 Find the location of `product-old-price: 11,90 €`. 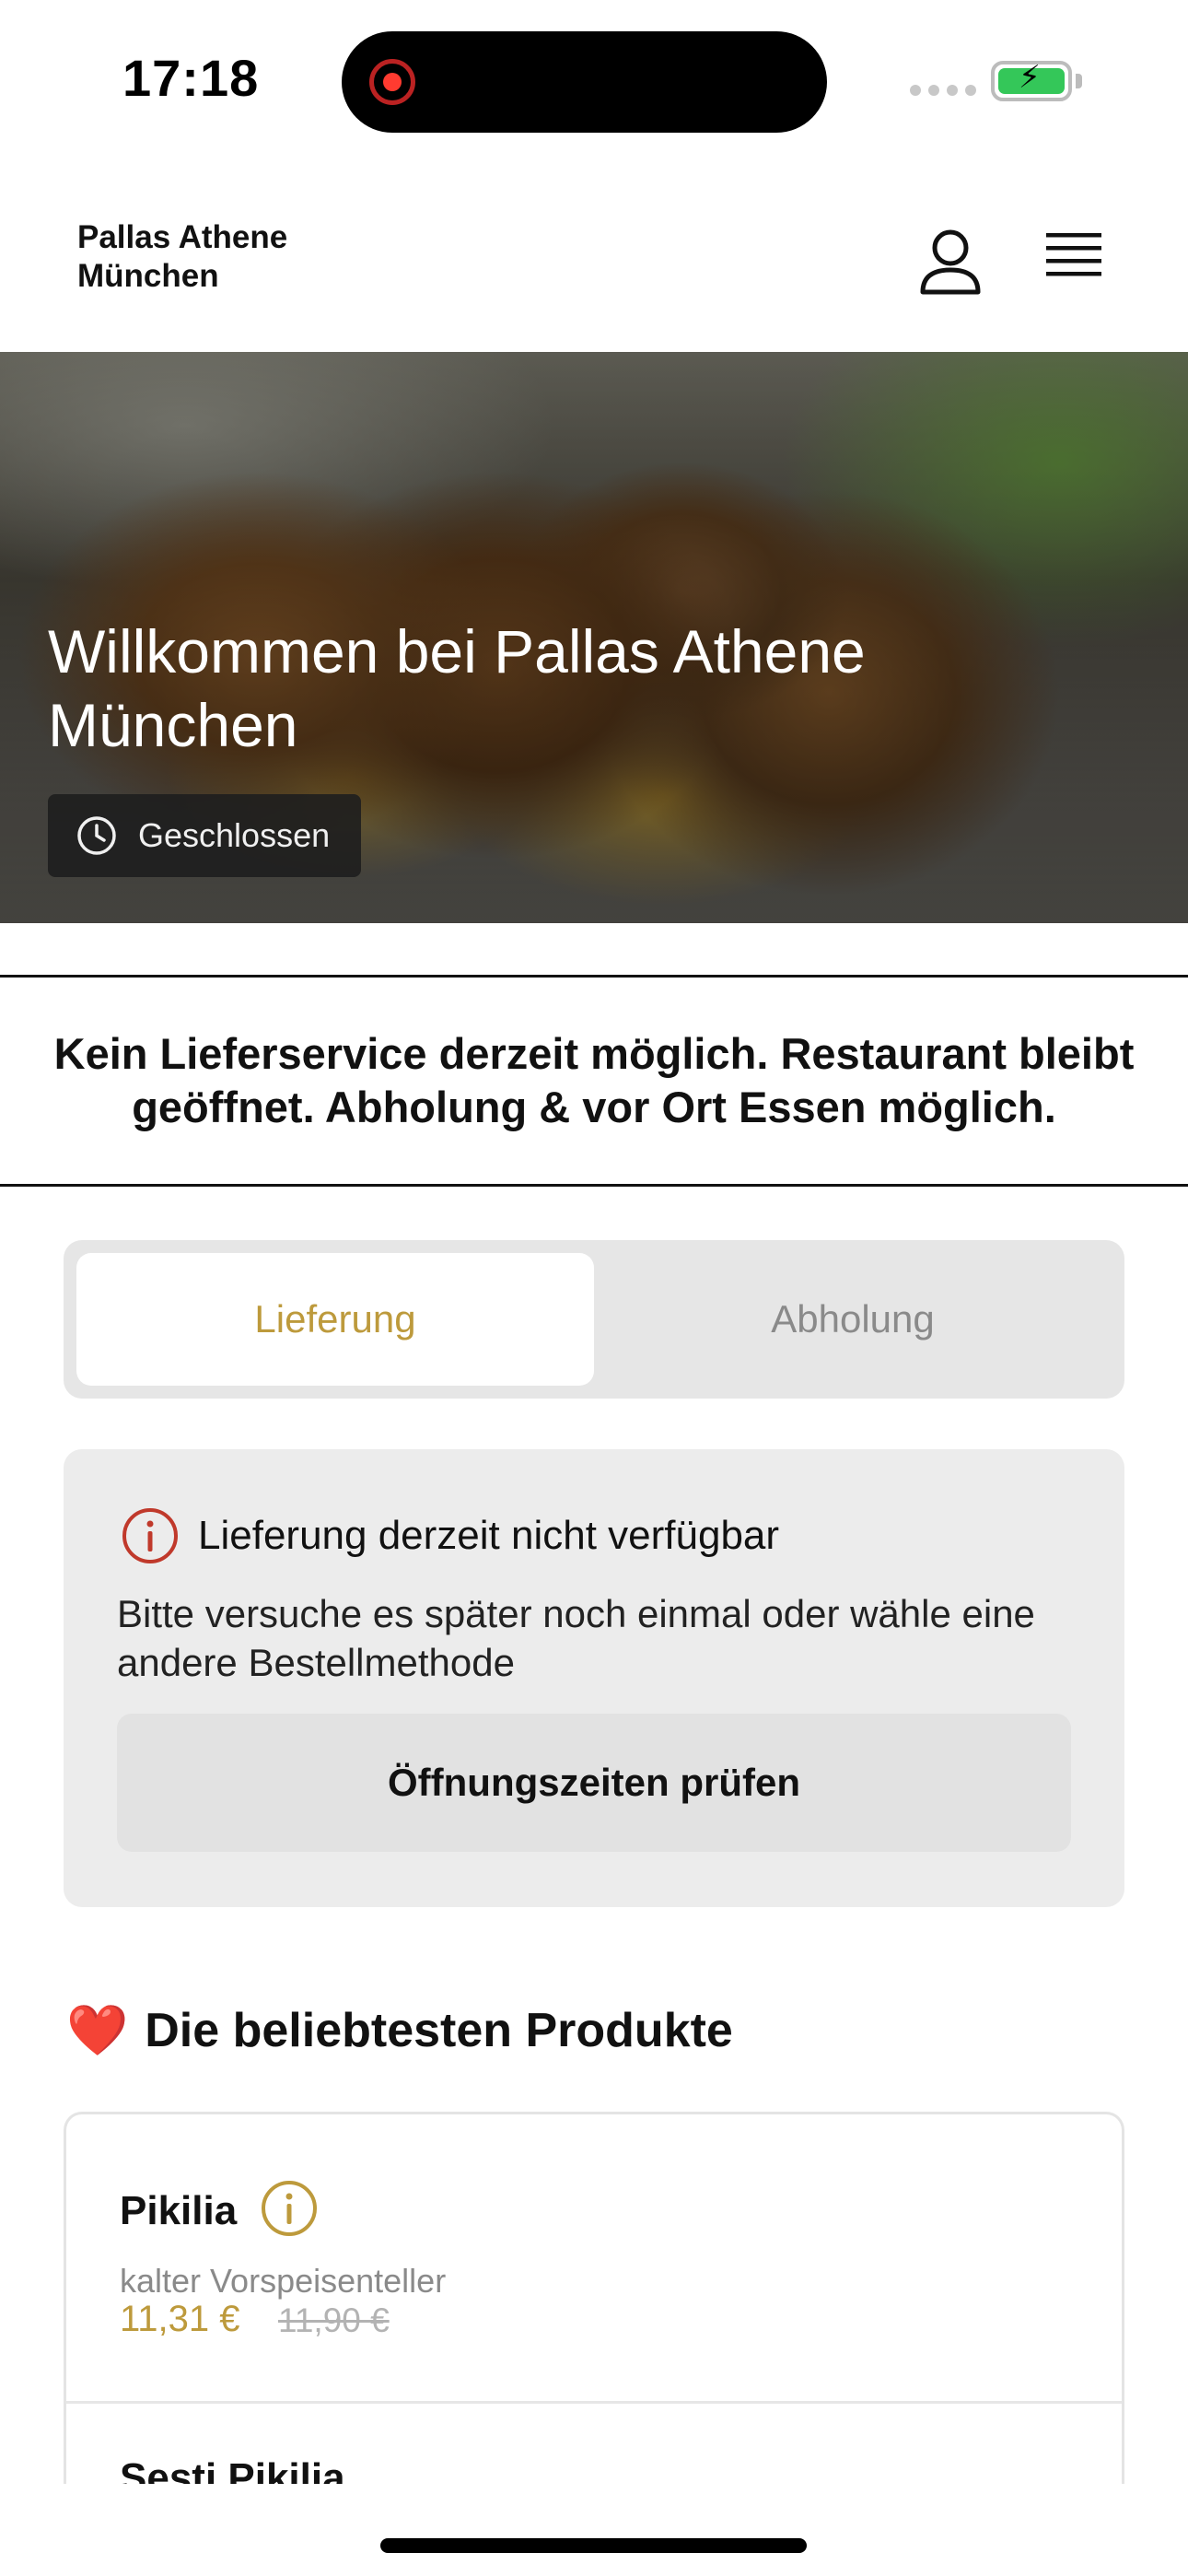

product-old-price: 11,90 € is located at coordinates (334, 2320).